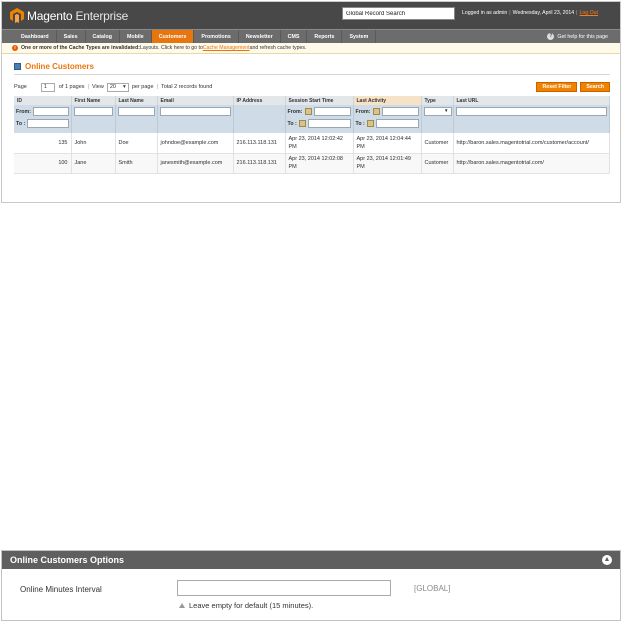 This screenshot has height=622, width=622. Describe the element at coordinates (259, 143) in the screenshot. I see `cell-ip-address: 216.113.118.131` at that location.